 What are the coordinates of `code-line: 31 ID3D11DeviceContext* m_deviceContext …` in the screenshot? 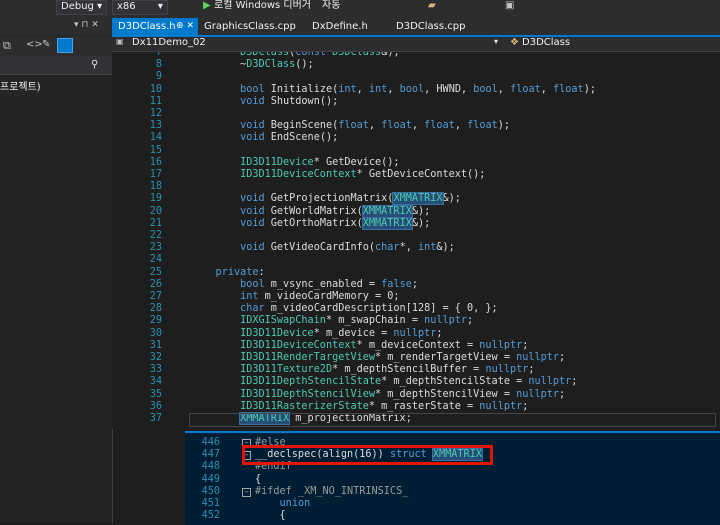 It's located at (416, 346).